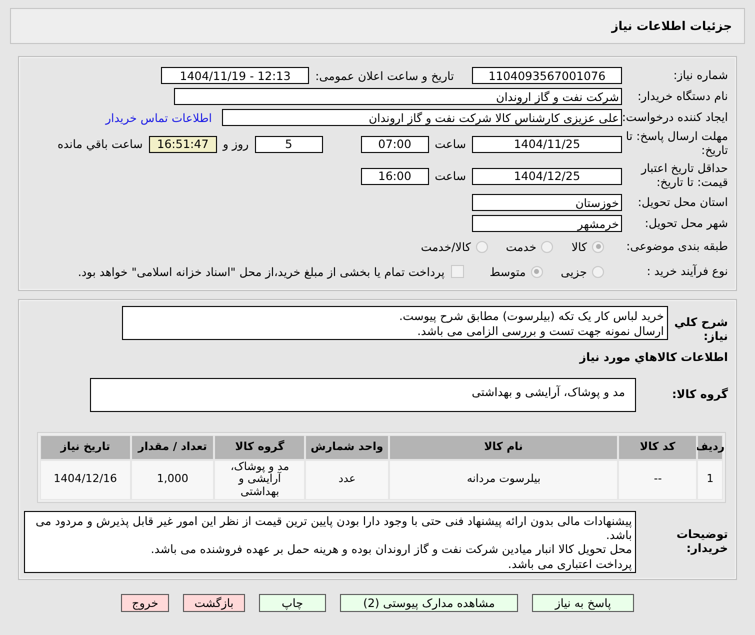 Image resolution: width=755 pixels, height=635 pixels. What do you see at coordinates (145, 603) in the screenshot?
I see `action-button: خروج` at bounding box center [145, 603].